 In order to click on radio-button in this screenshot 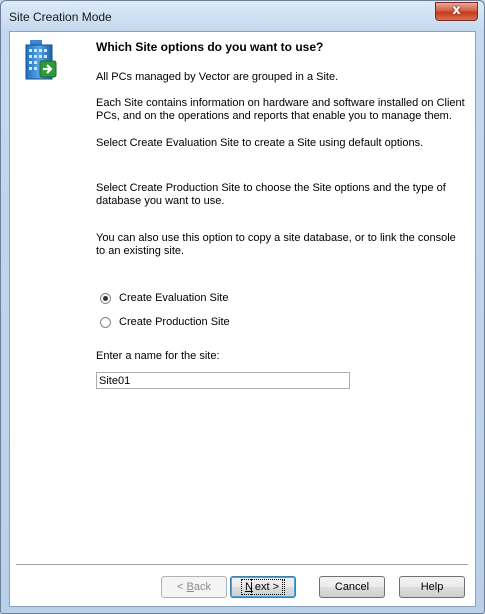, I will do `click(105, 322)`.